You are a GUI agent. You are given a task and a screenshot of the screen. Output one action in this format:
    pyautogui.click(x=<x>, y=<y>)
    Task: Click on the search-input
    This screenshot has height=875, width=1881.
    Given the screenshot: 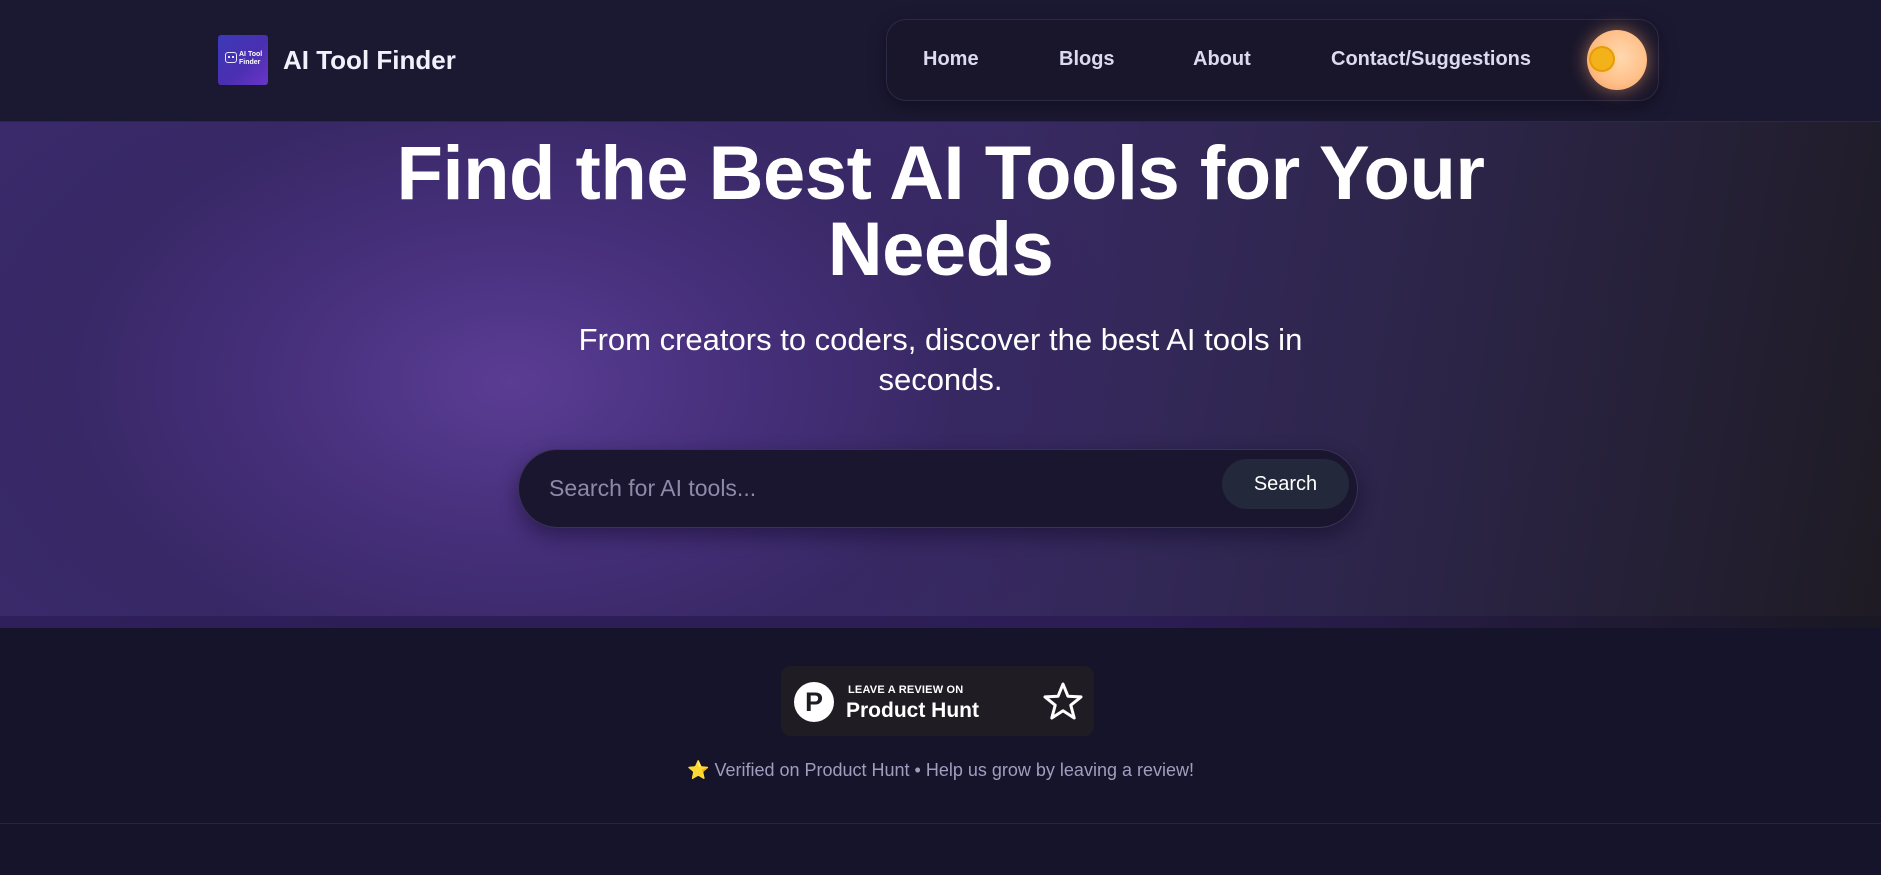 What is the action you would take?
    pyautogui.click(x=889, y=488)
    